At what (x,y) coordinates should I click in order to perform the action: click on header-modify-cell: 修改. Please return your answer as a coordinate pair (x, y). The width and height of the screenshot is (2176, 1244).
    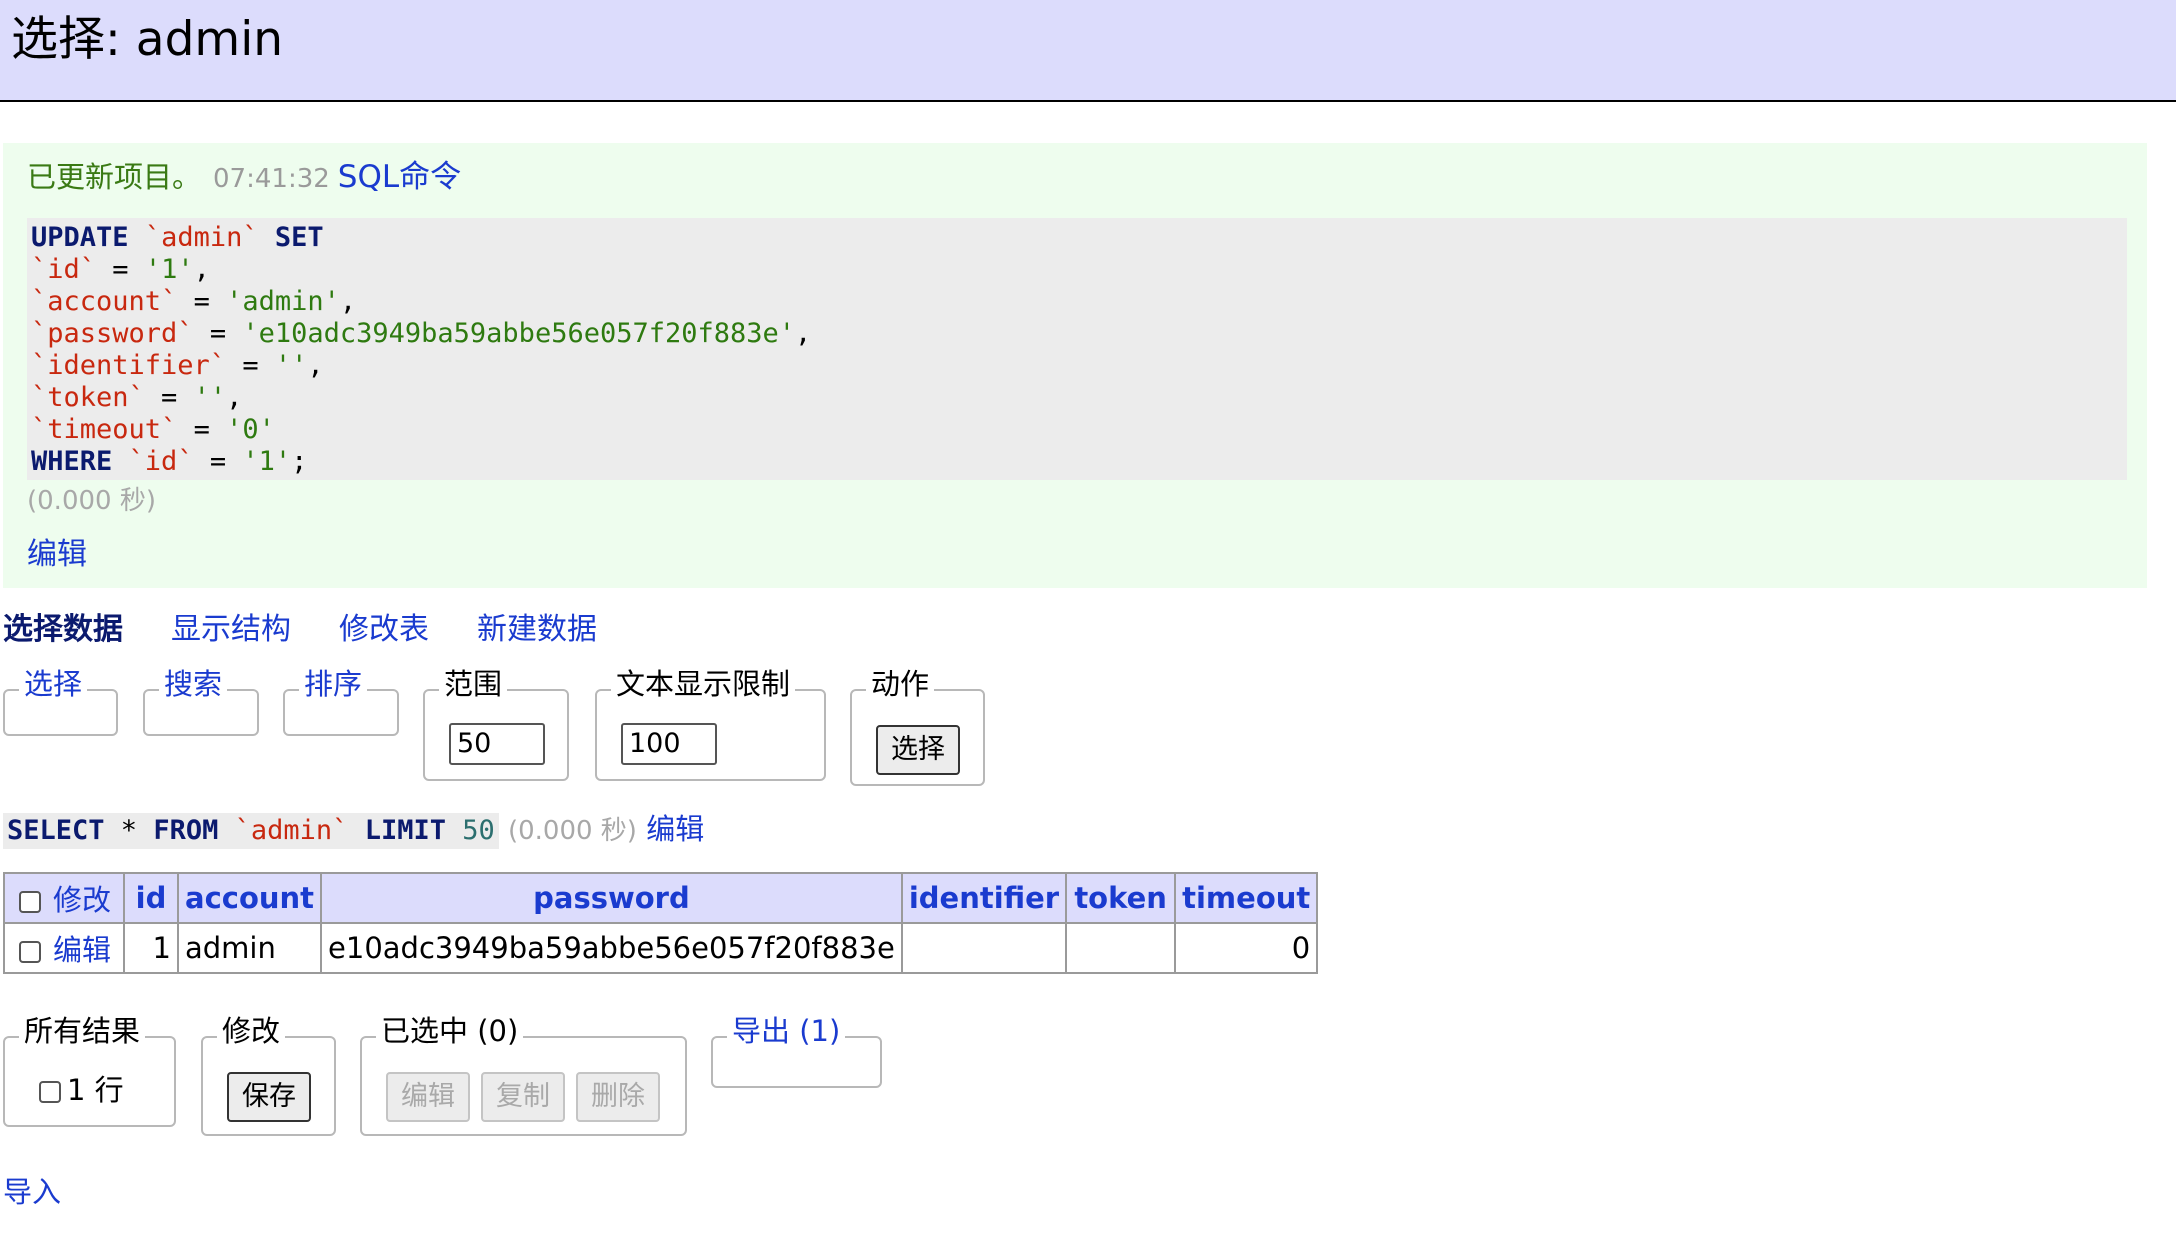
    Looking at the image, I should click on (64, 898).